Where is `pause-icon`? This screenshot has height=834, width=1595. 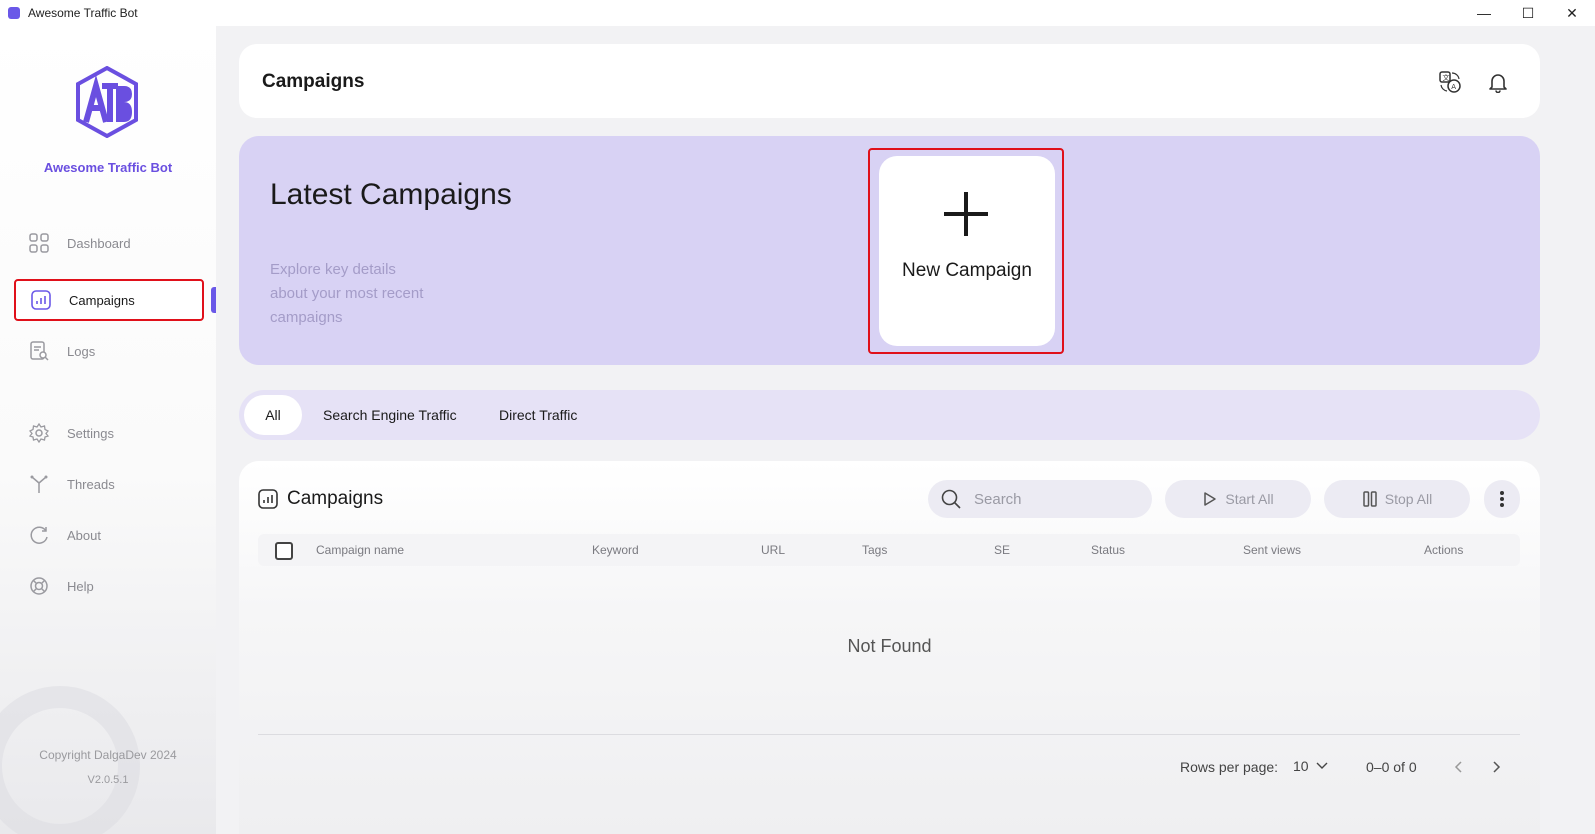
pause-icon is located at coordinates (1370, 499).